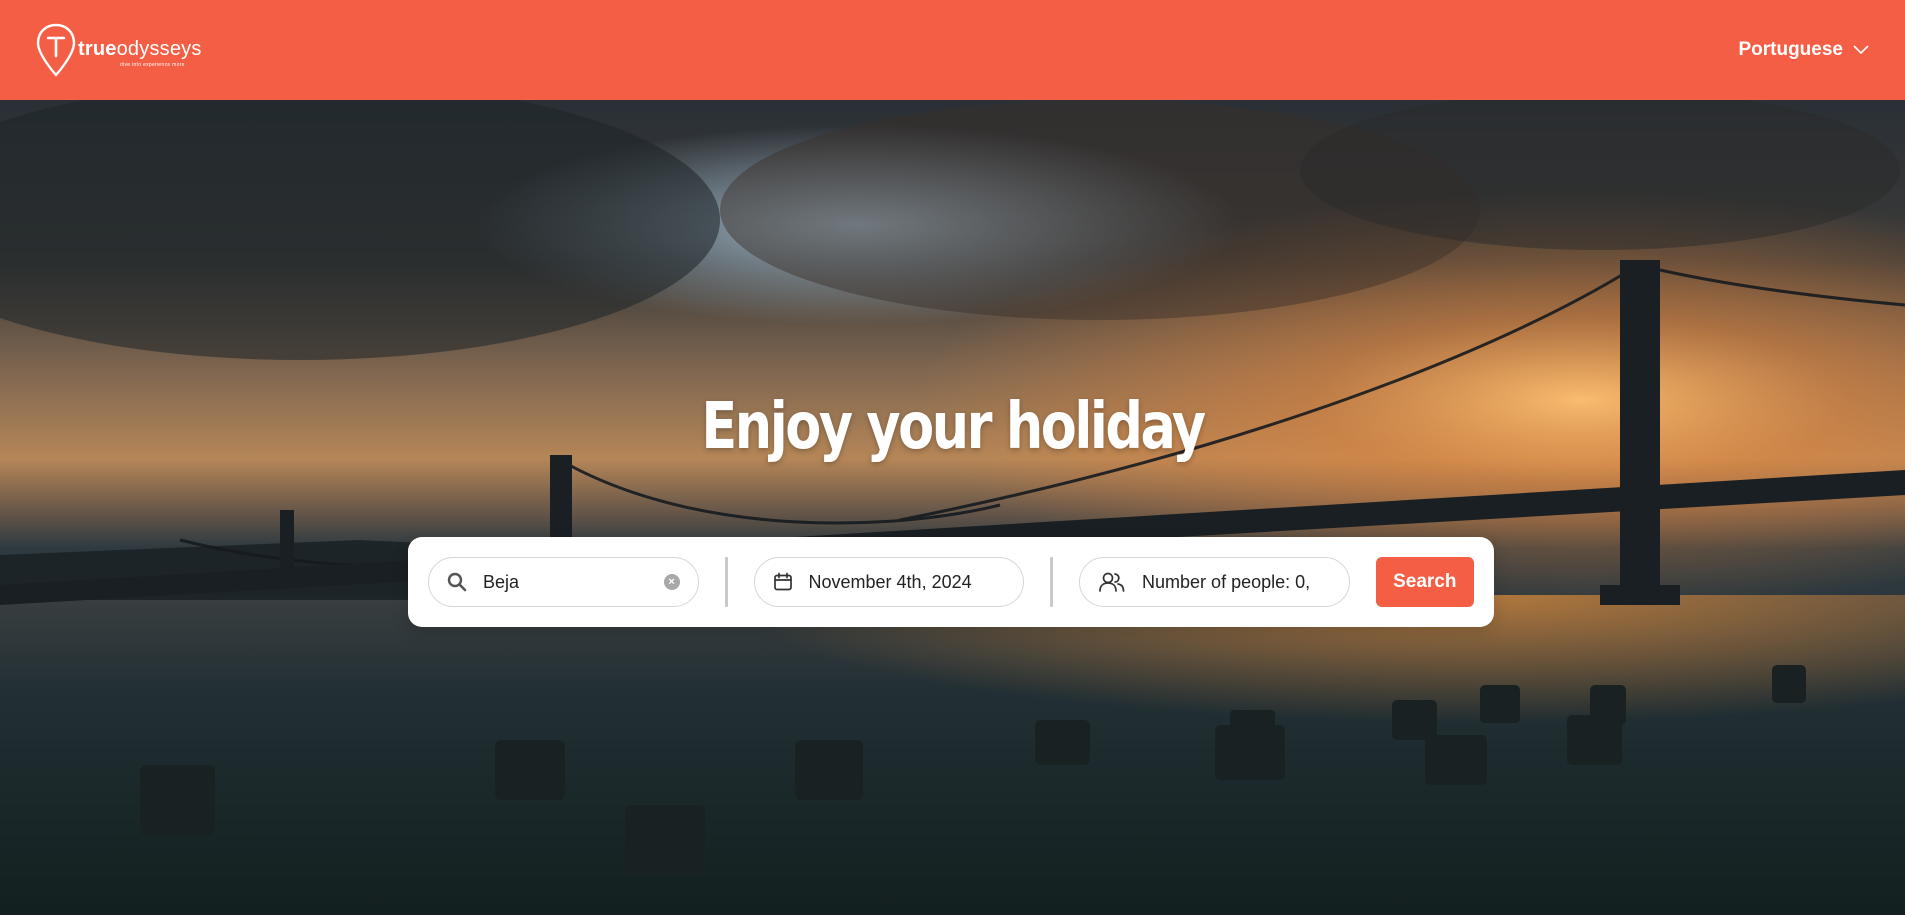  What do you see at coordinates (783, 582) in the screenshot?
I see `calendar-icon` at bounding box center [783, 582].